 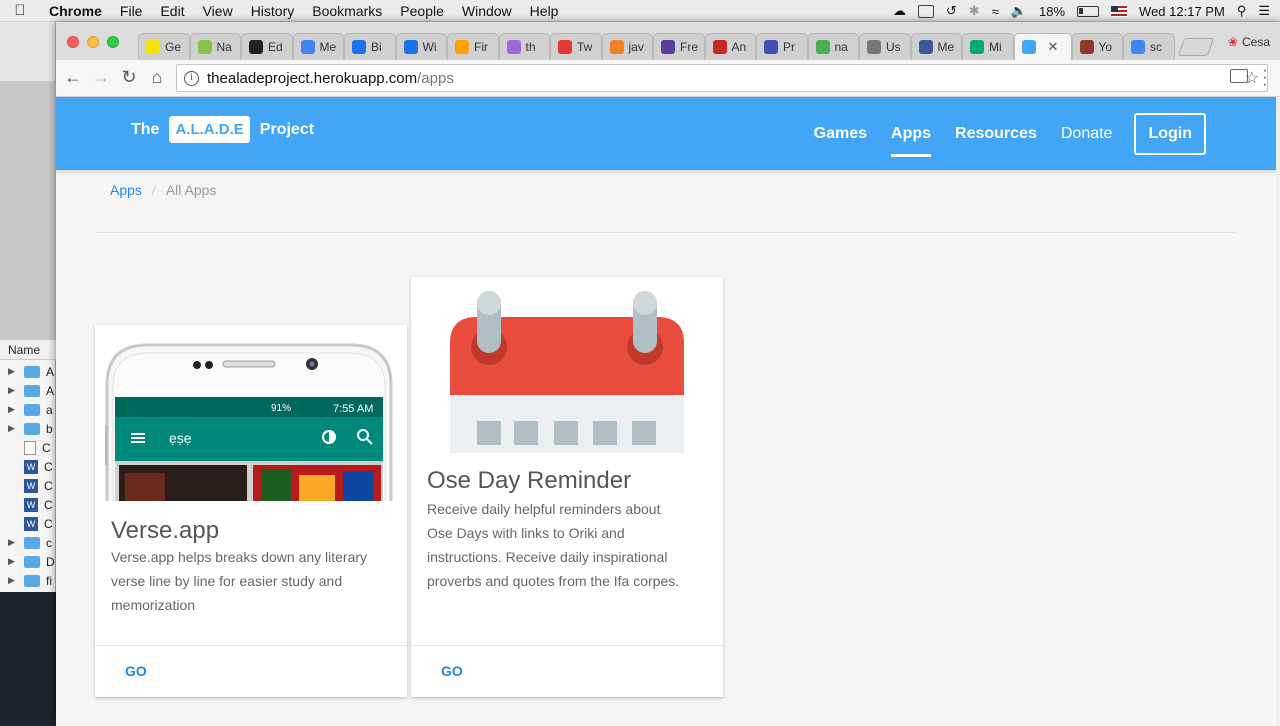 I want to click on spotlight-search-icon: ⚲, so click(x=1242, y=11).